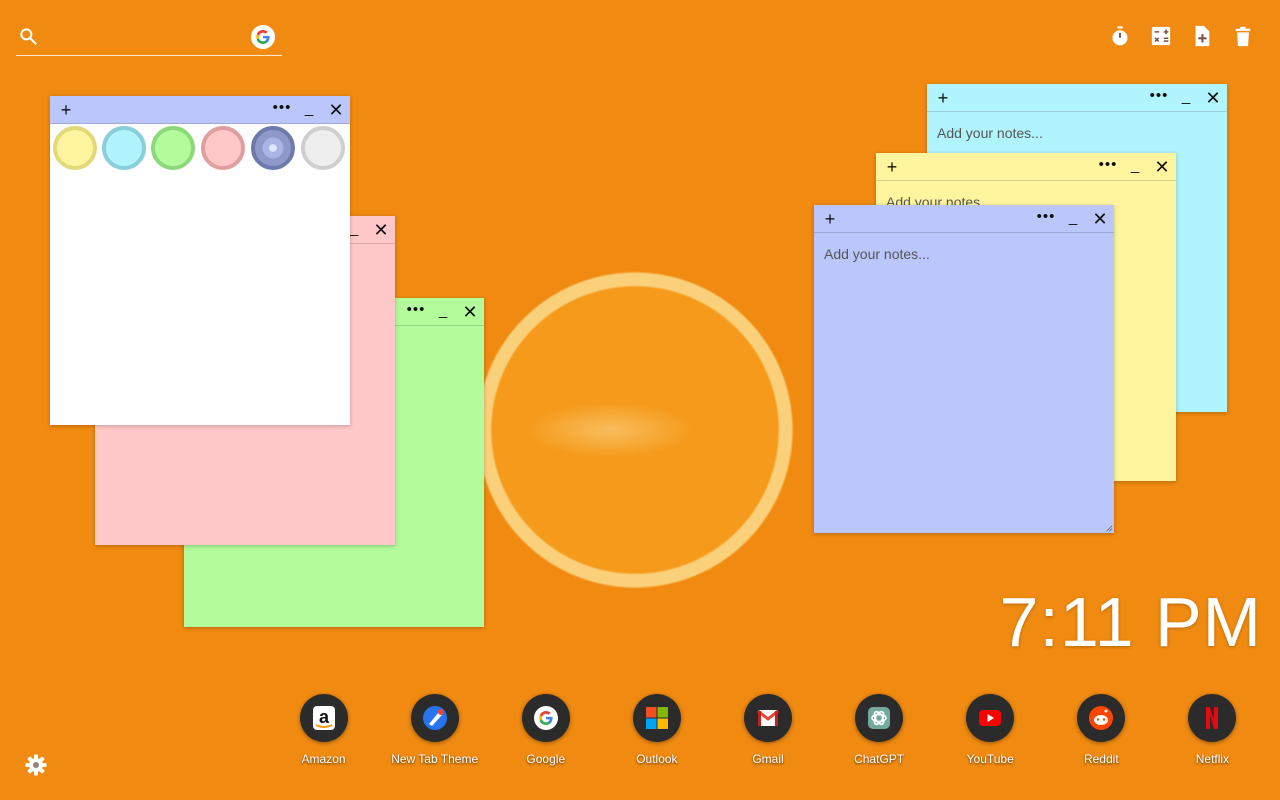  What do you see at coordinates (434, 718) in the screenshot?
I see `new-tab-theme-icon` at bounding box center [434, 718].